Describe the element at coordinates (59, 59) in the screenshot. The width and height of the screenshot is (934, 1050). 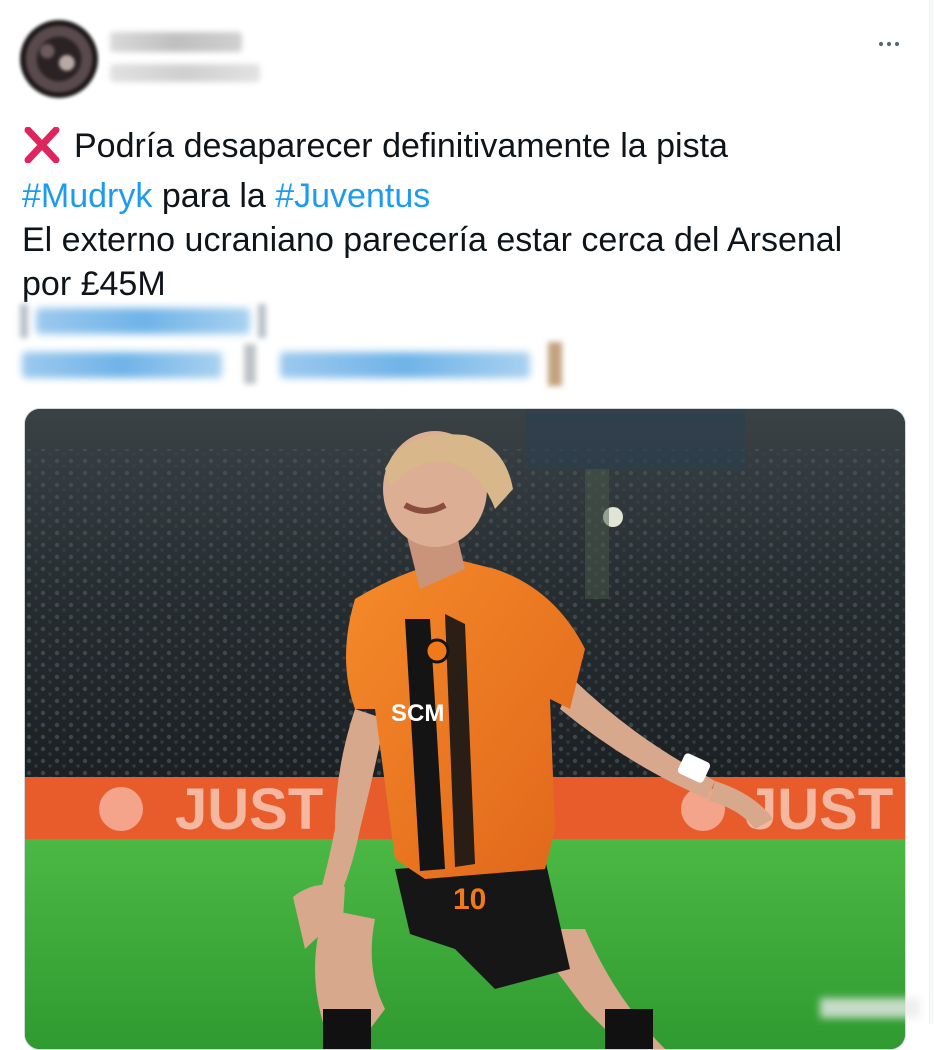
I see `avatar` at that location.